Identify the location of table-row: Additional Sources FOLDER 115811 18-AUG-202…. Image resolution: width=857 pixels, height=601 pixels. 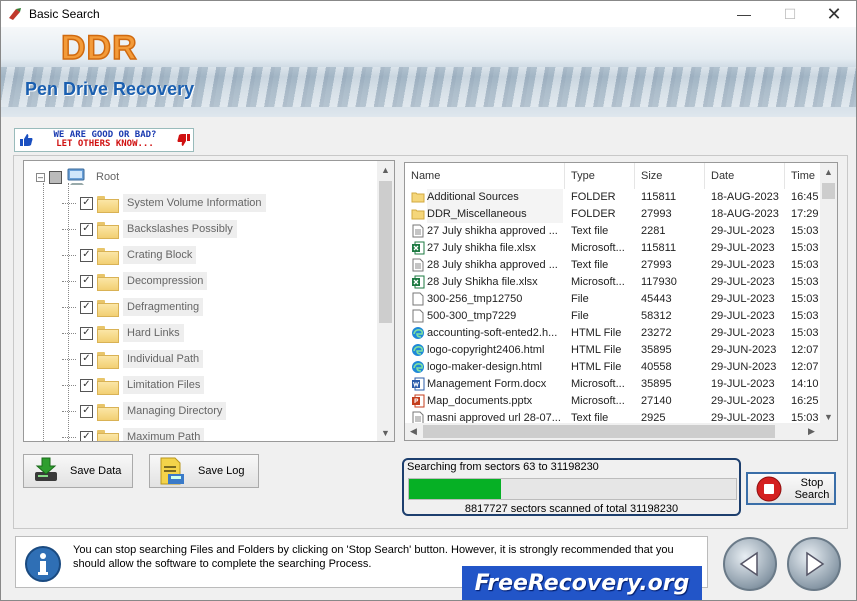
(613, 197).